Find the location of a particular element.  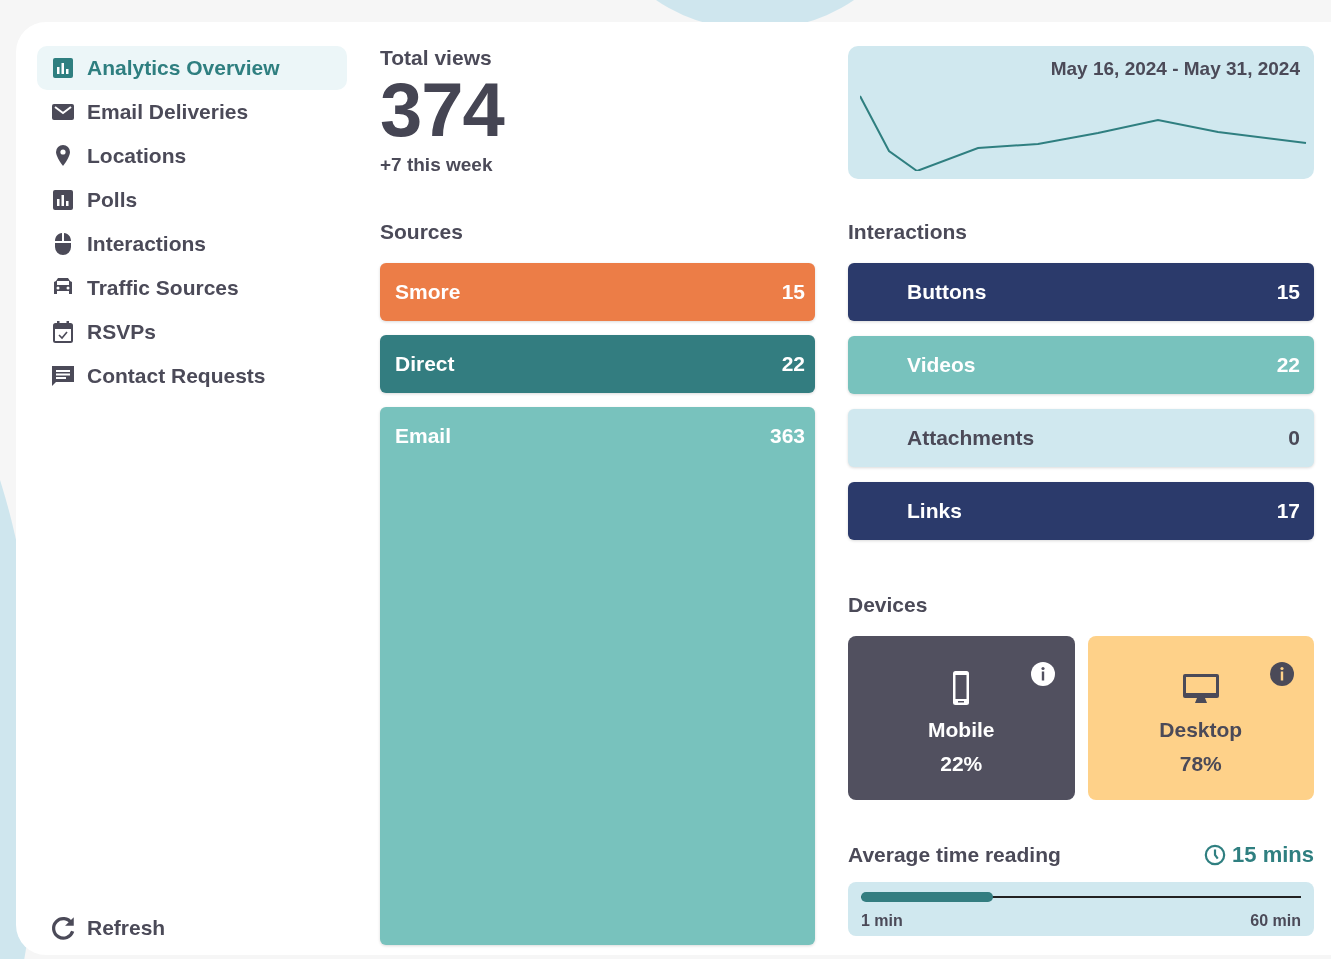

interaction-row: Attachments 0 is located at coordinates (1081, 438).